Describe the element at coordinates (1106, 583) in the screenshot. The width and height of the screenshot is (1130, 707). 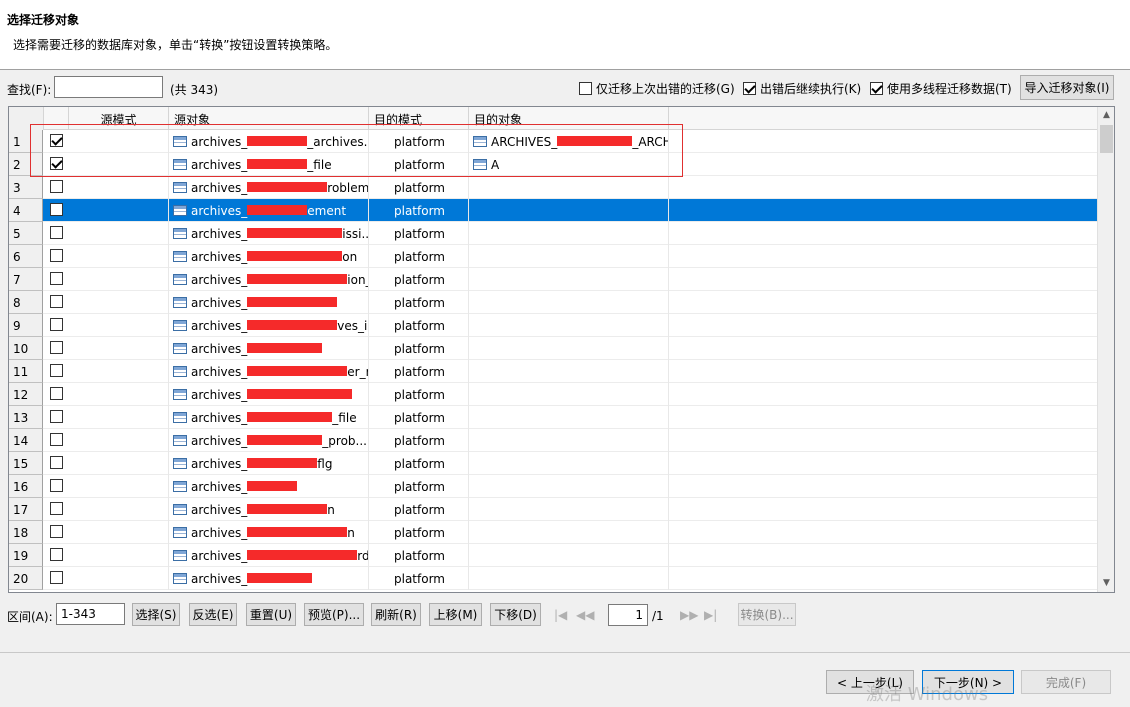
I see `scroll-down-icon: ▼` at that location.